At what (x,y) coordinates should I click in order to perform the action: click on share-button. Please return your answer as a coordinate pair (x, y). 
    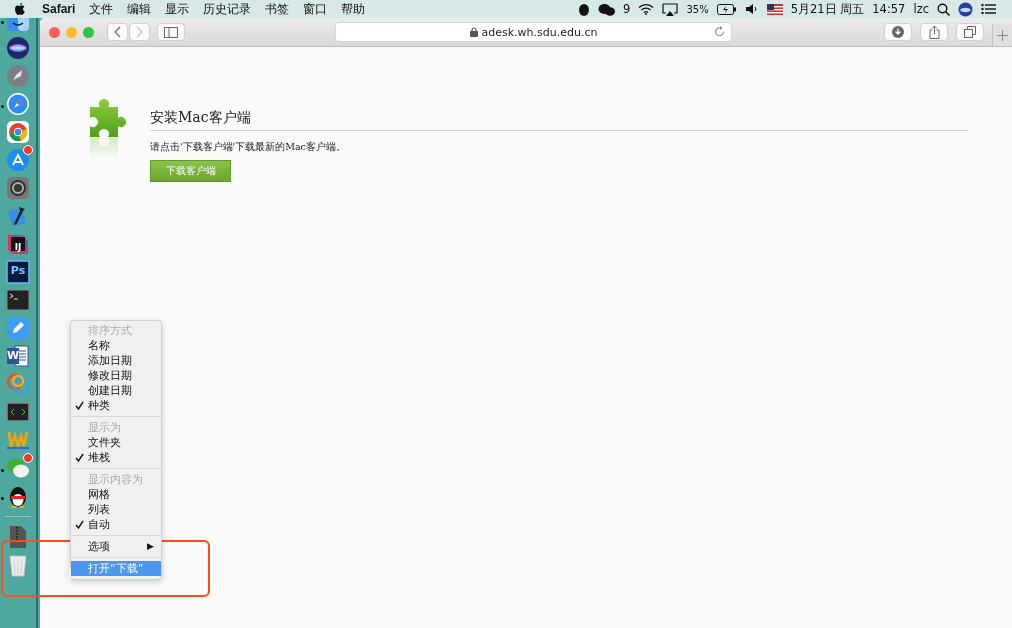
    Looking at the image, I should click on (934, 32).